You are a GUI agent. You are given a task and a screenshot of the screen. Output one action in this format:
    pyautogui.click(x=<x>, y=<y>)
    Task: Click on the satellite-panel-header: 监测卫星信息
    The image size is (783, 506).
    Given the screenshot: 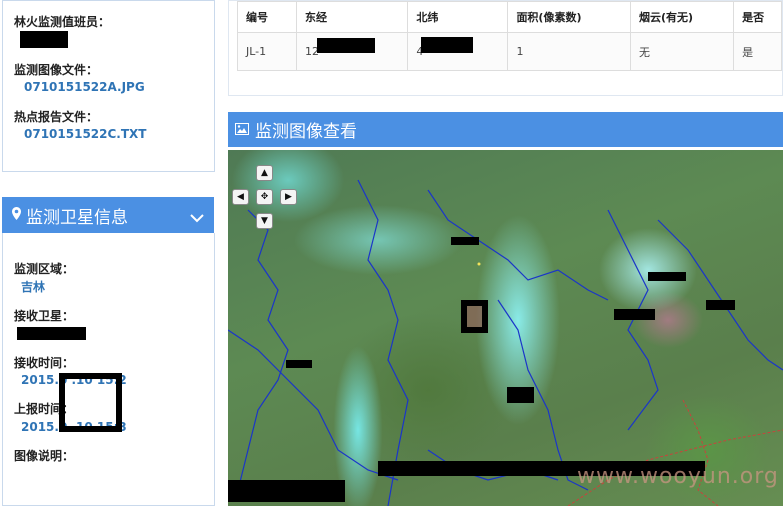 What is the action you would take?
    pyautogui.click(x=108, y=215)
    